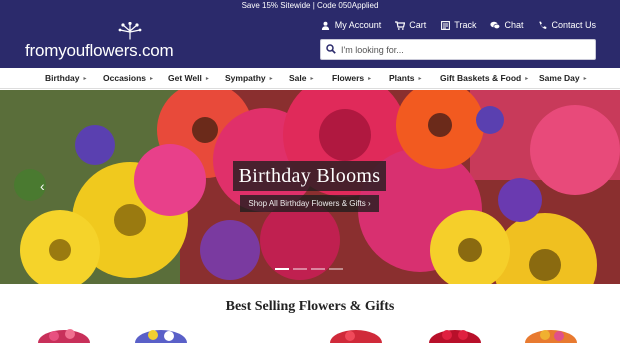  I want to click on utility-nav: My Account Cart Track Chat Contact Us, so click(458, 25).